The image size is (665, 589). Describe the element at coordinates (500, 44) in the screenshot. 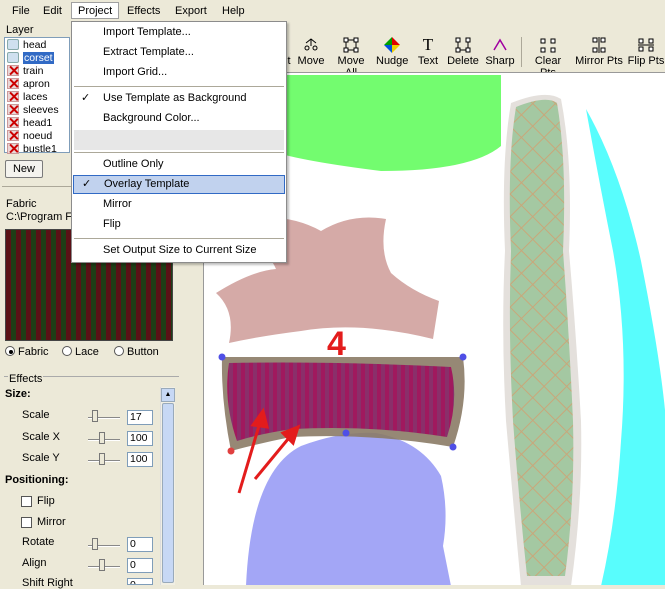

I see `sharp-icon` at that location.